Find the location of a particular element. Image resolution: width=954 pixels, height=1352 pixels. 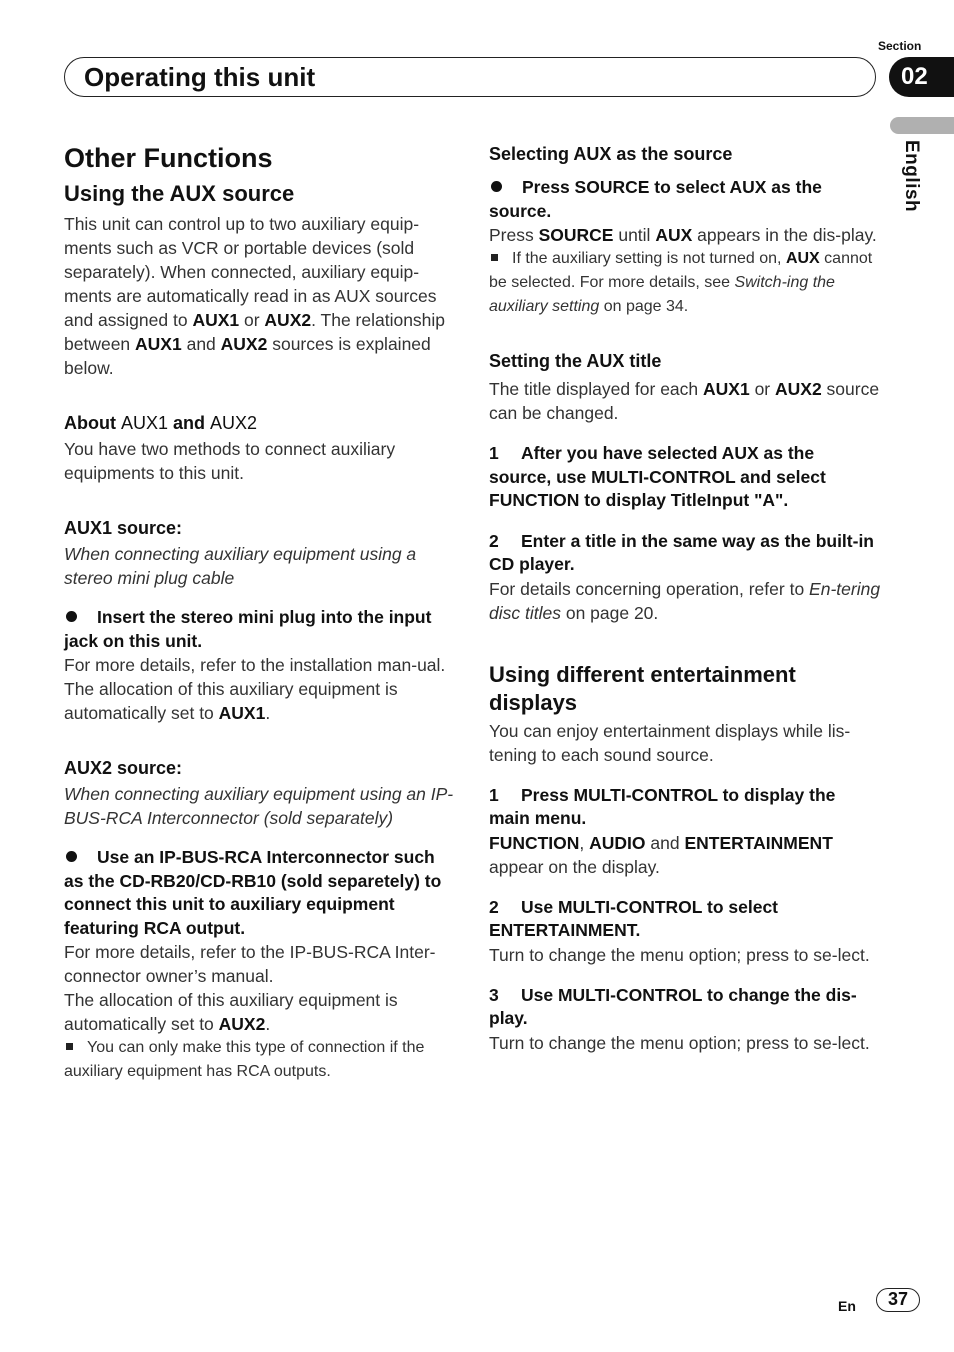

entertainment-heading: Using different entertainment displays is located at coordinates (642, 688).